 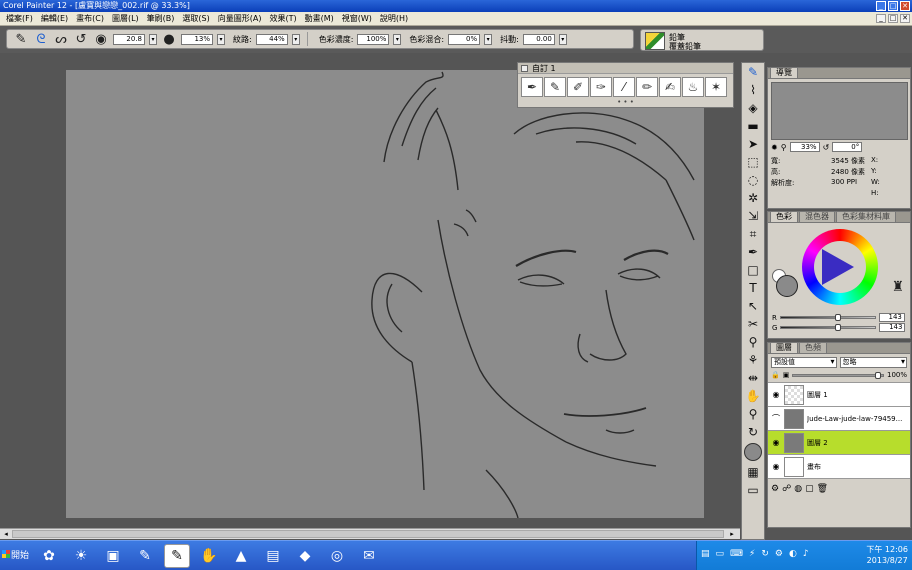 I want to click on hand-icon: ✋, so click(x=209, y=556).